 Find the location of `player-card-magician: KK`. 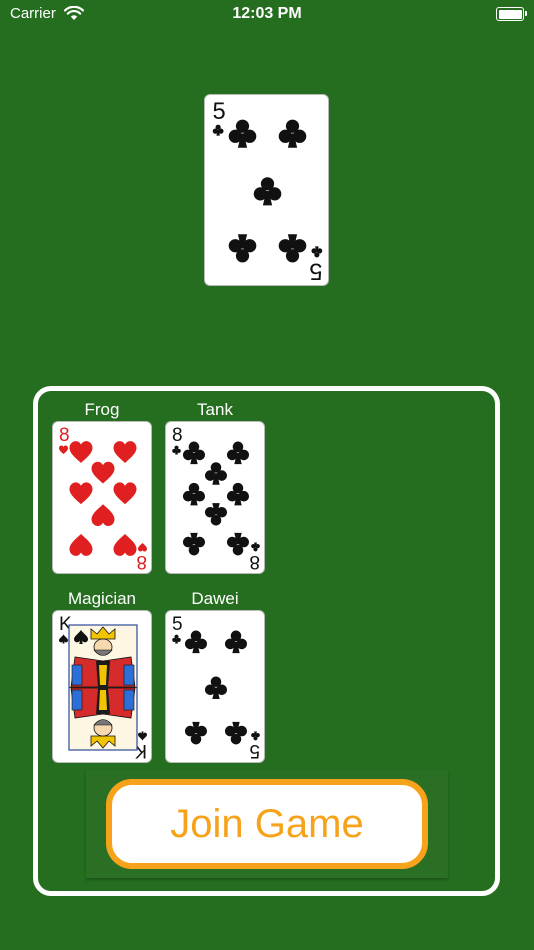

player-card-magician: KK is located at coordinates (102, 686).